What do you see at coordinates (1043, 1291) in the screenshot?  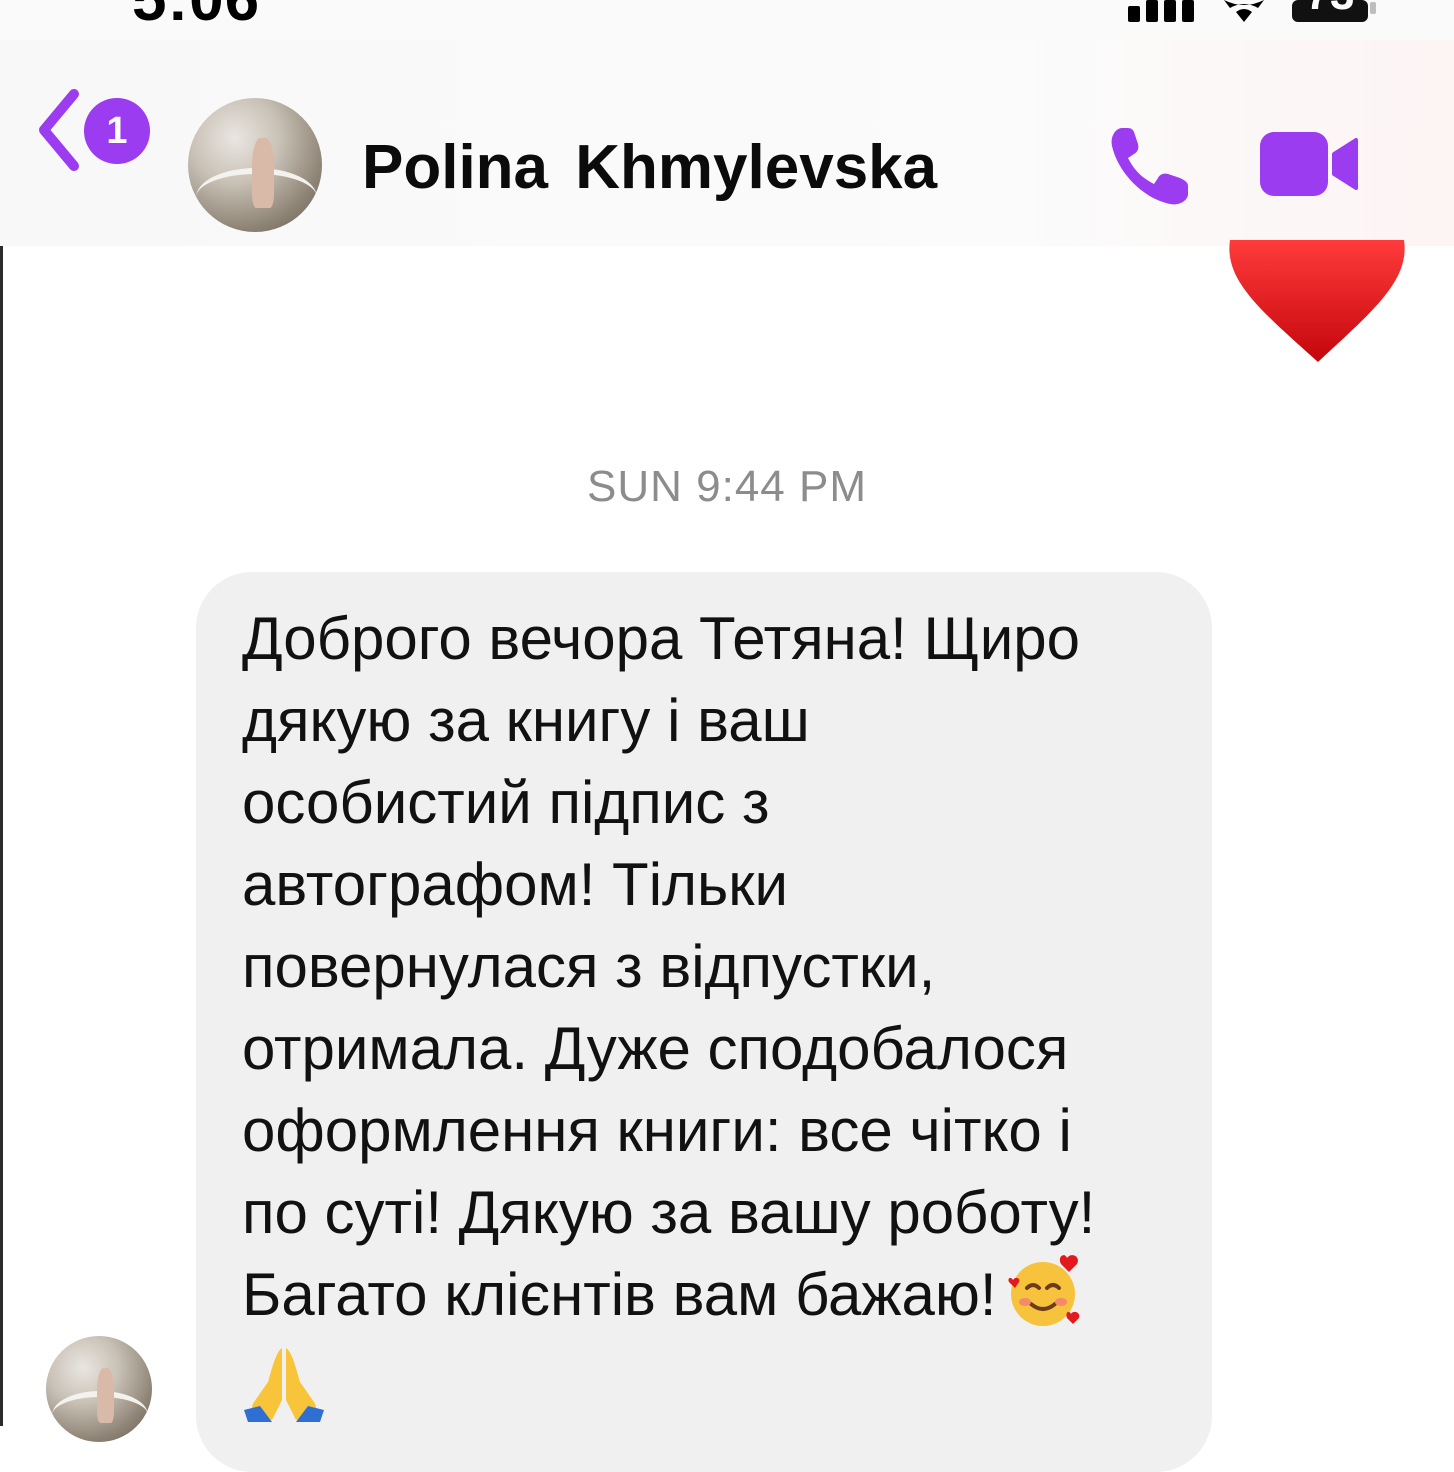 I see `smiling-face-with-hearts-icon` at bounding box center [1043, 1291].